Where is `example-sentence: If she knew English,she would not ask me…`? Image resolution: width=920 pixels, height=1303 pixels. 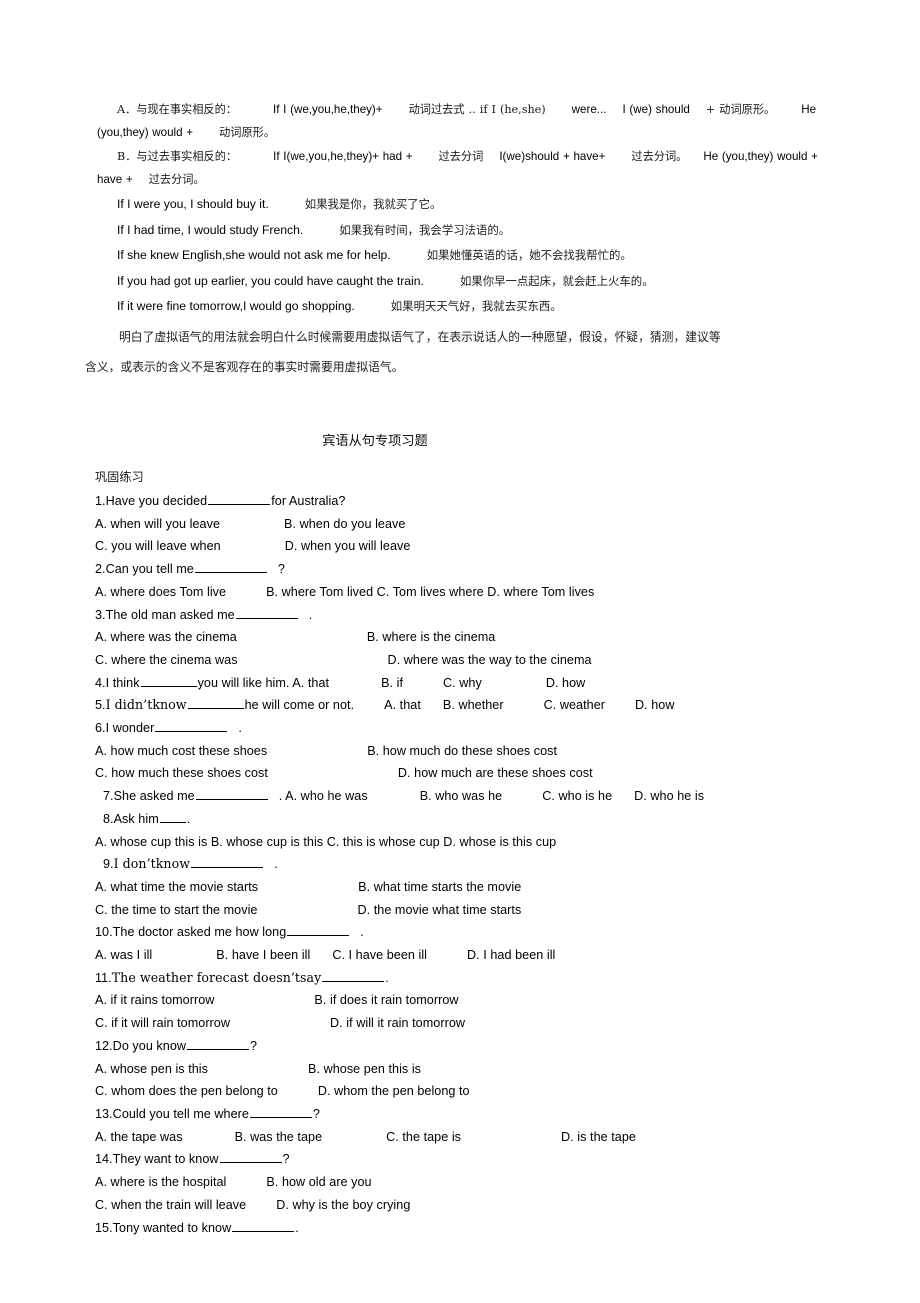
example-sentence: If she knew English,she would not ask me… is located at coordinates (468, 256).